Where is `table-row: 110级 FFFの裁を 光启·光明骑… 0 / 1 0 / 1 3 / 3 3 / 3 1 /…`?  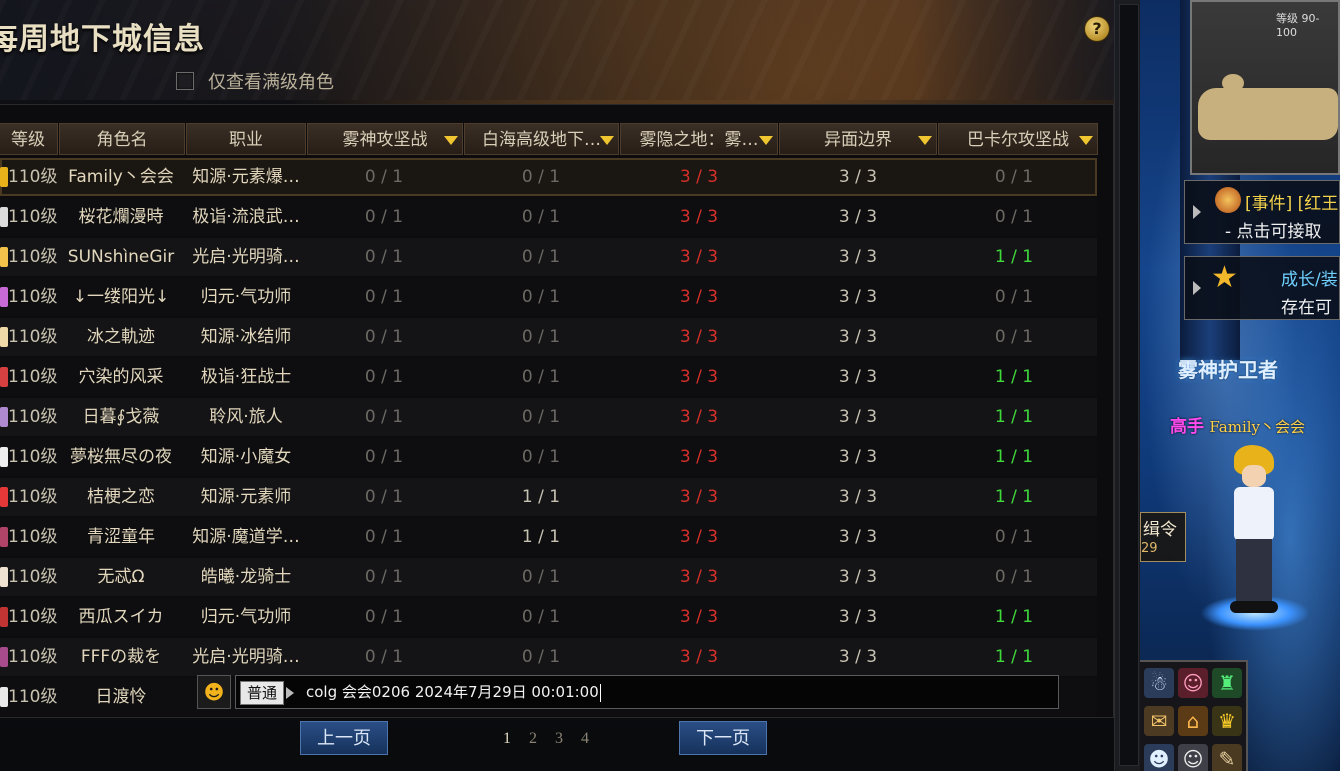 table-row: 110级 FFFの裁を 光启·光明骑… 0 / 1 0 / 1 3 / 3 3 / 3 1 /… is located at coordinates (548, 657).